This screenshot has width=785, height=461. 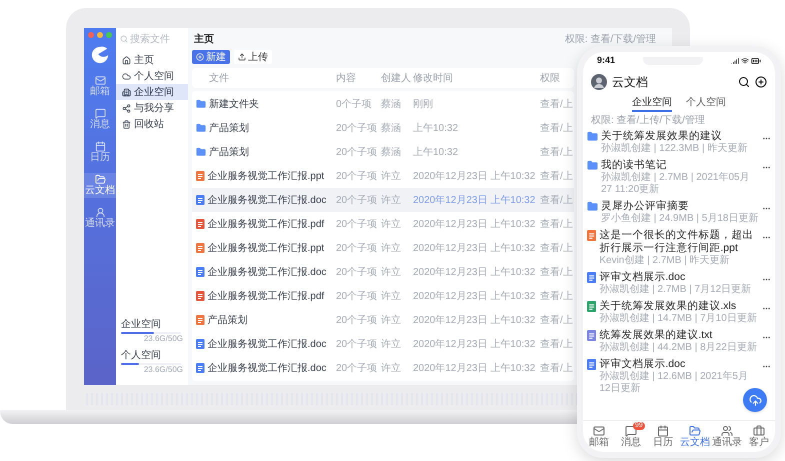 I want to click on column-header: 创建人, so click(x=396, y=79).